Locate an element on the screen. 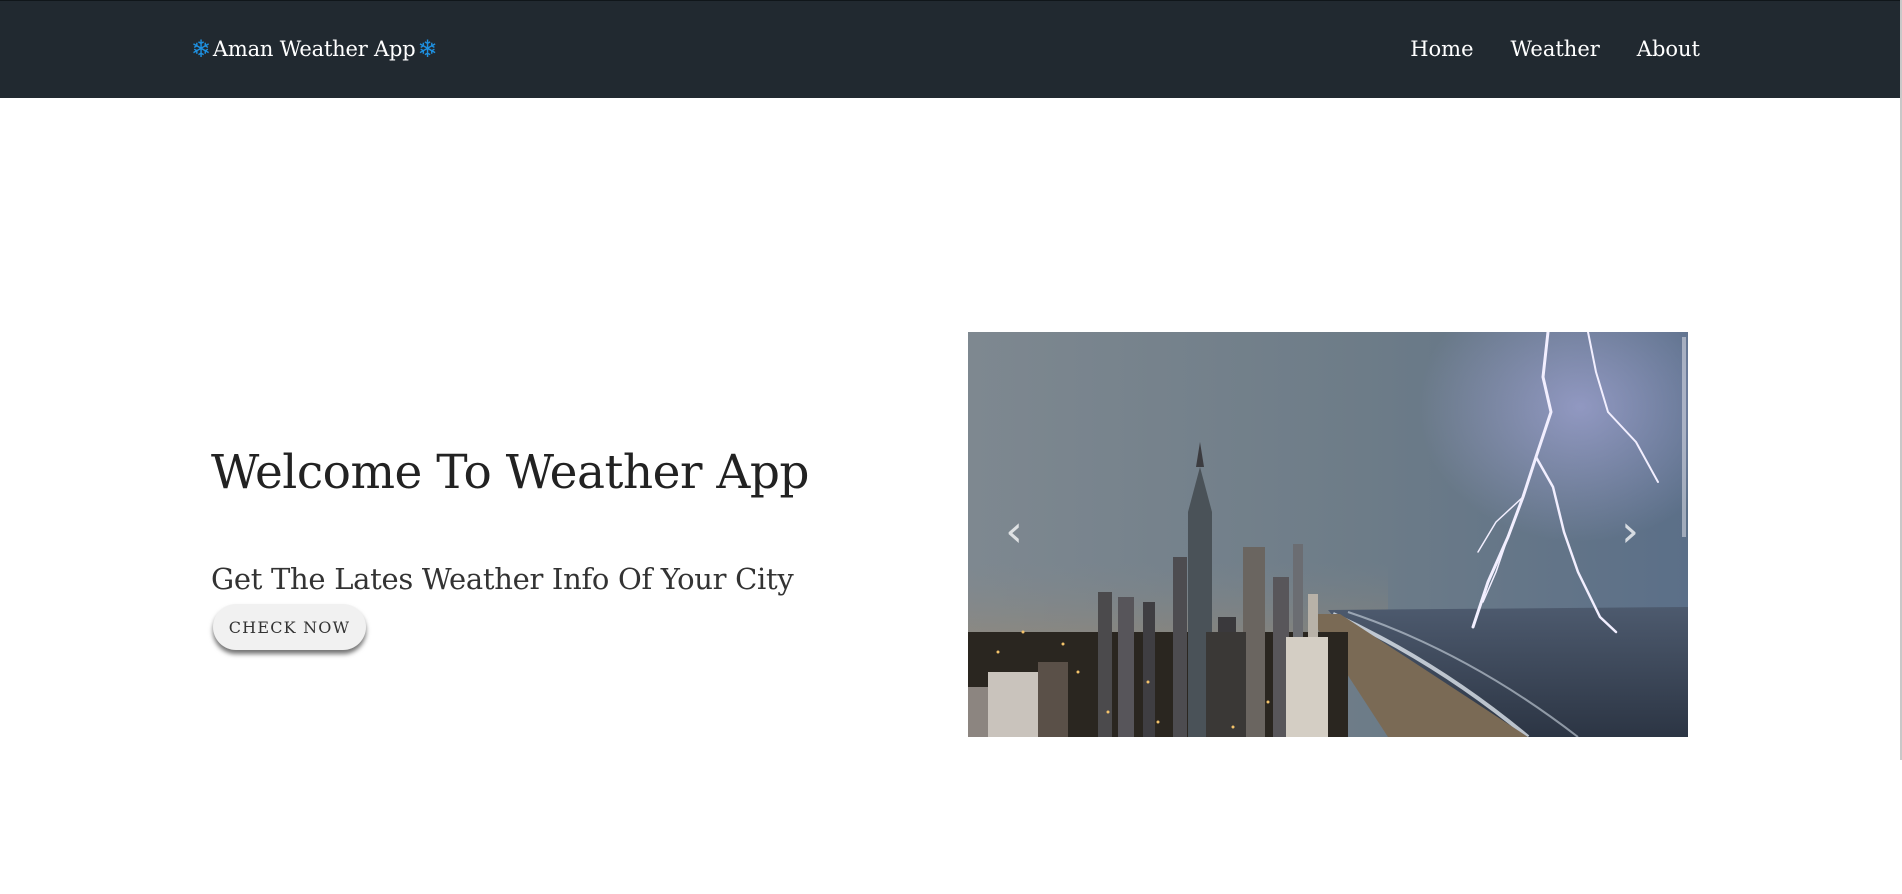 Image resolution: width=1902 pixels, height=894 pixels. brand-text: Aman Weather App is located at coordinates (314, 49).